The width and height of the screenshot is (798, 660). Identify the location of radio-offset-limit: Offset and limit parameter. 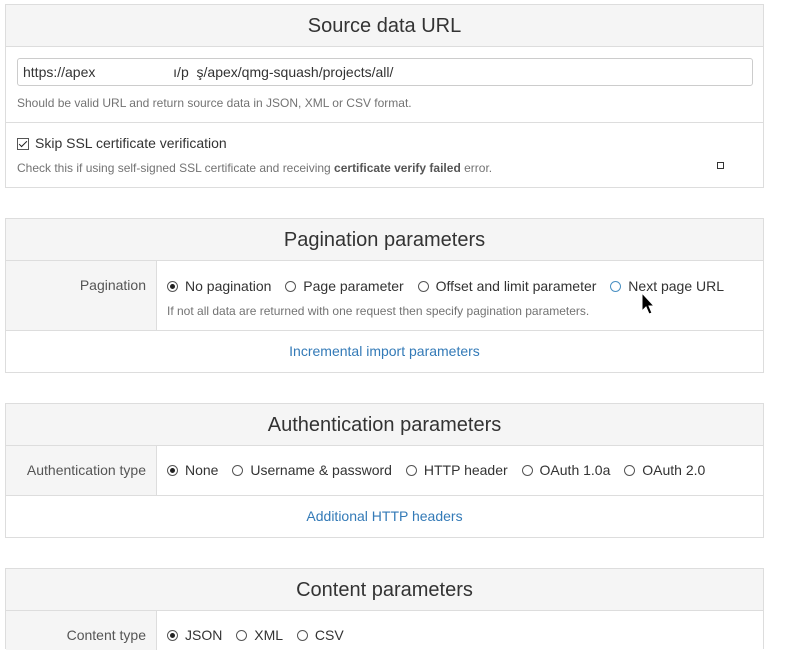
(507, 286).